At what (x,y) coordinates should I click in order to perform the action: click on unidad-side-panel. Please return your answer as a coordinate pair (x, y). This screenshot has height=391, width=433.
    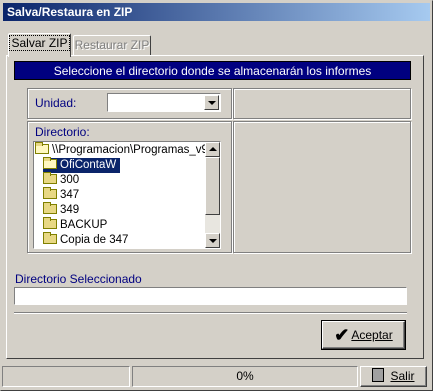
    Looking at the image, I should click on (322, 103).